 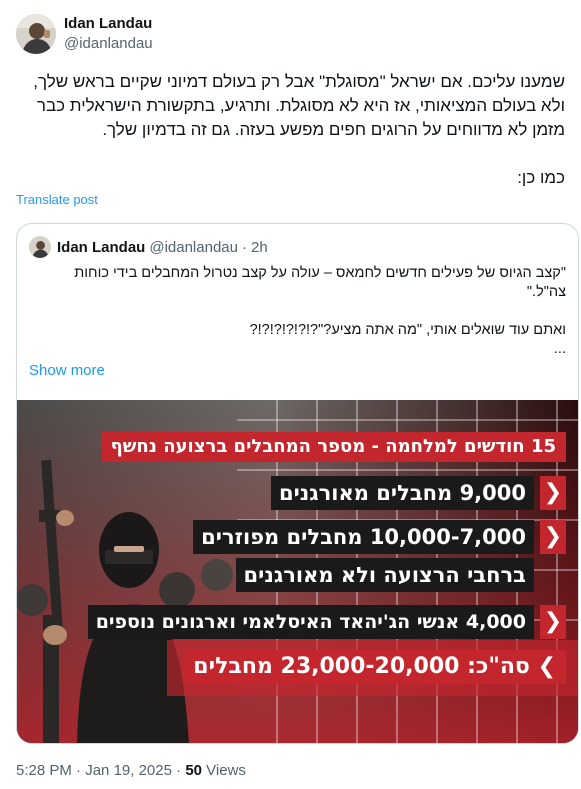 I want to click on post-time: 5:28 PM, so click(x=44, y=770).